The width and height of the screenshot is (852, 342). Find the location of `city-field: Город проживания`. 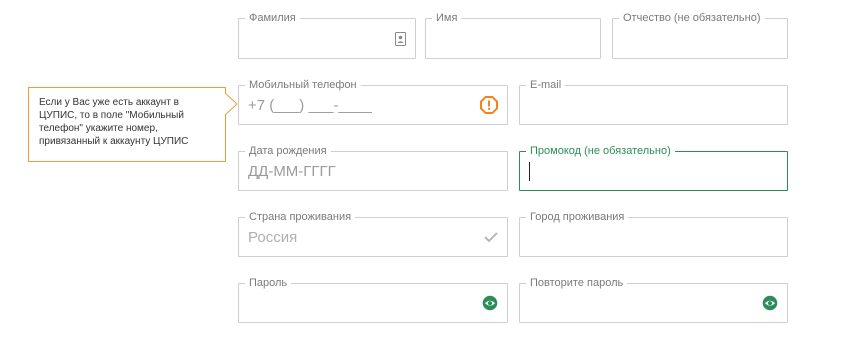

city-field: Город проживания is located at coordinates (653, 233).